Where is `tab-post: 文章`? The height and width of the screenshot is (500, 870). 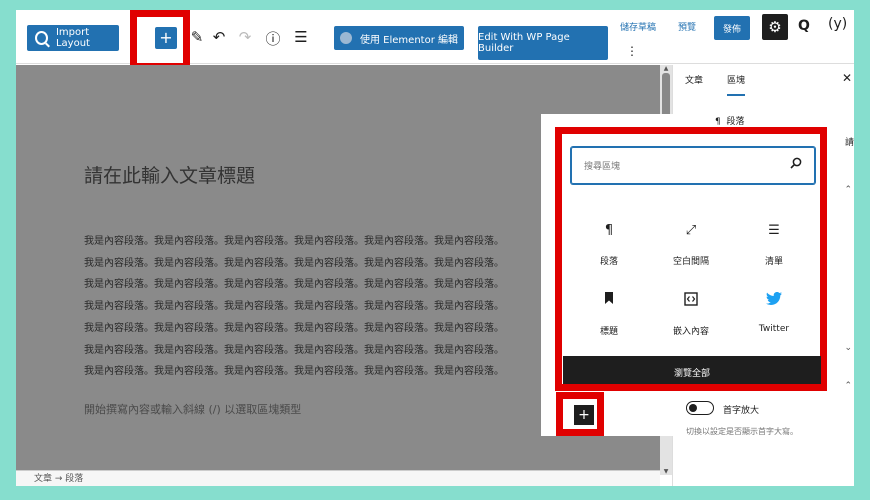 tab-post: 文章 is located at coordinates (694, 79).